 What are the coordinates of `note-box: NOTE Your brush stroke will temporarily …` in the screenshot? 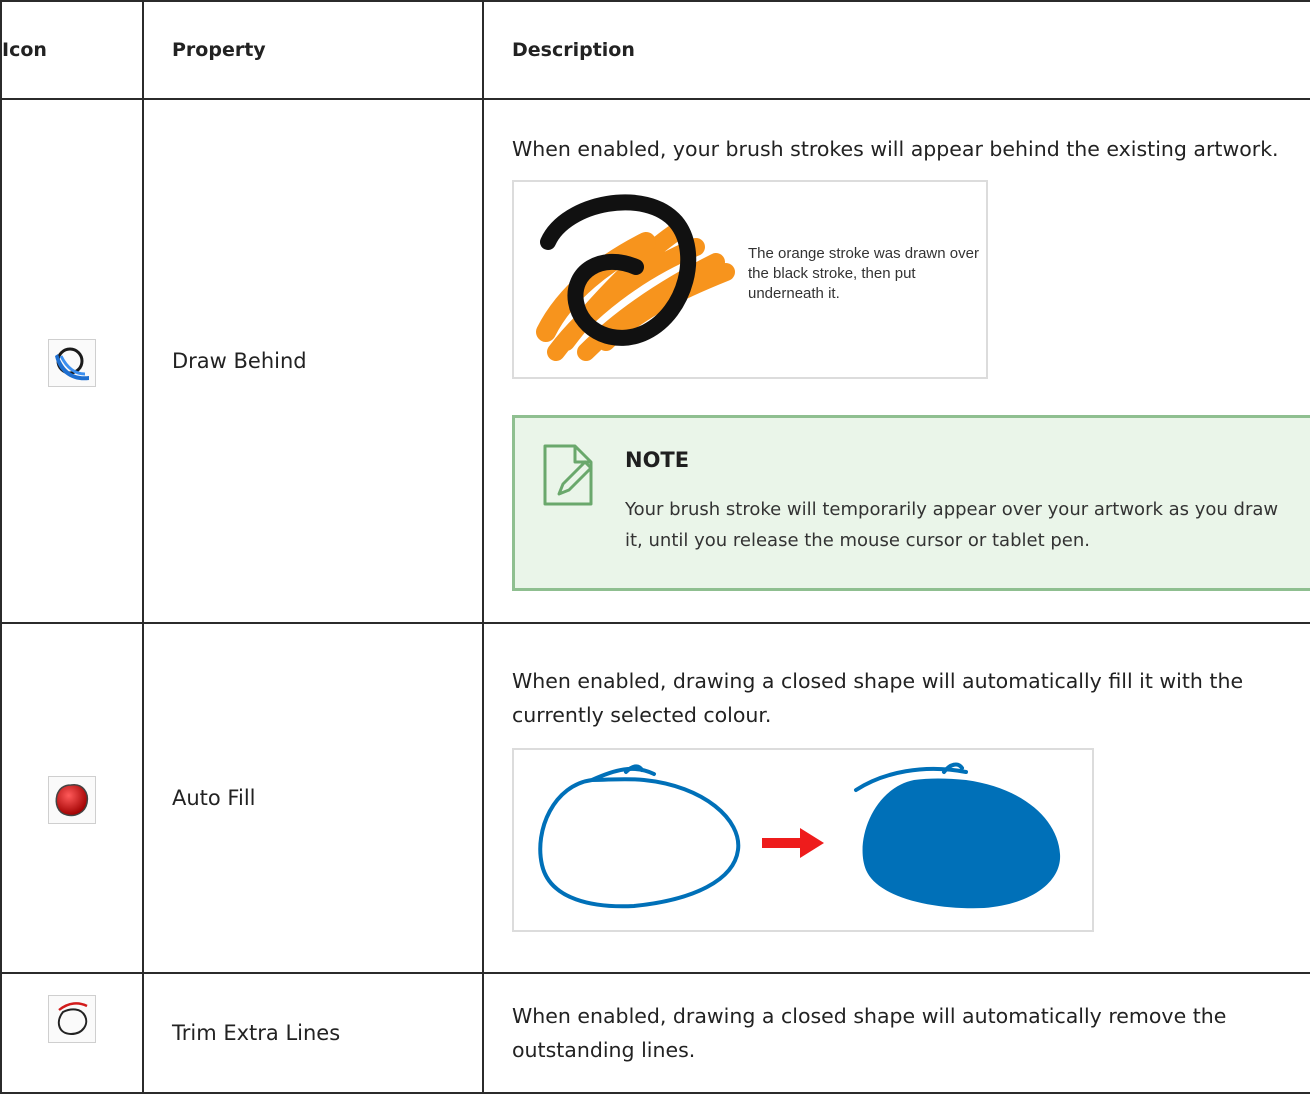 It's located at (911, 502).